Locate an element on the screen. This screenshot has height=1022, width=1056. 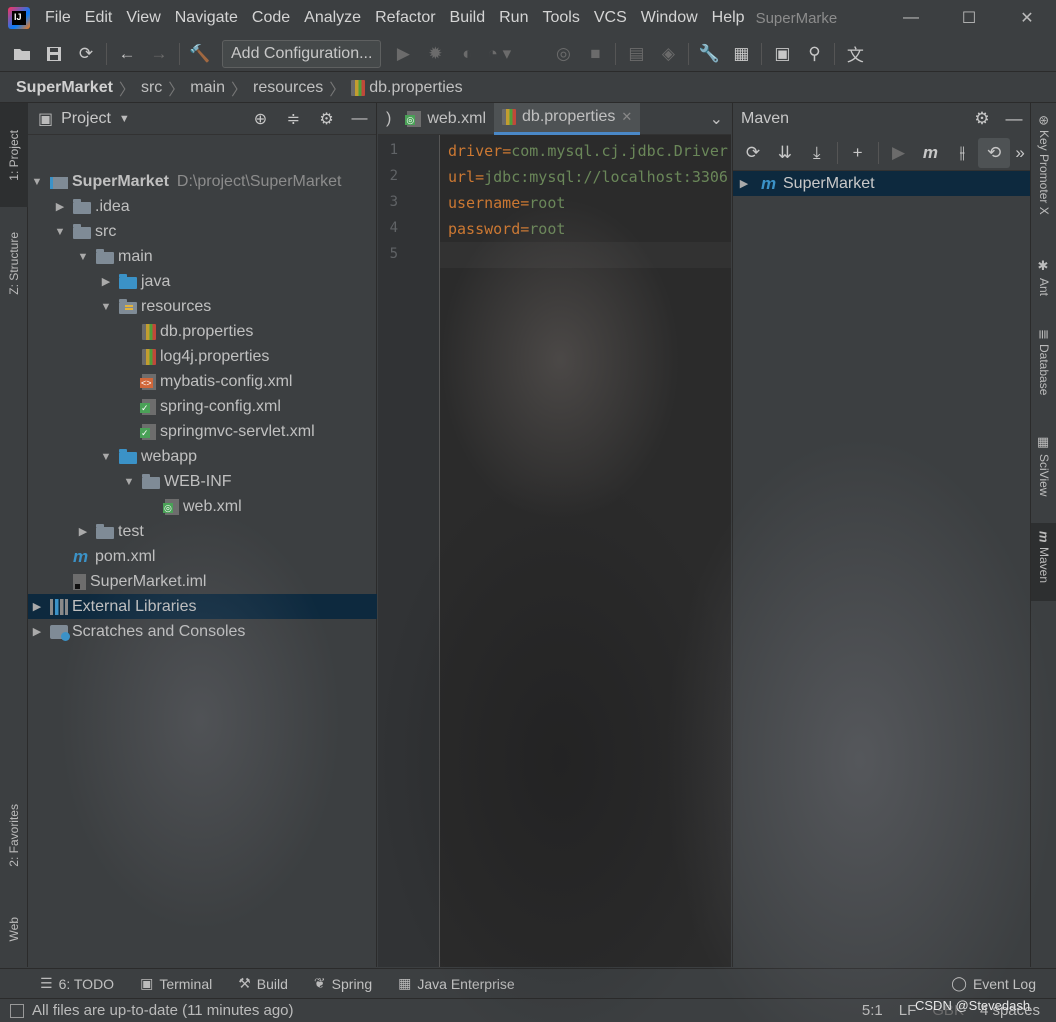
event-log-button: ◯ Event Log is located at coordinates (993, 983).